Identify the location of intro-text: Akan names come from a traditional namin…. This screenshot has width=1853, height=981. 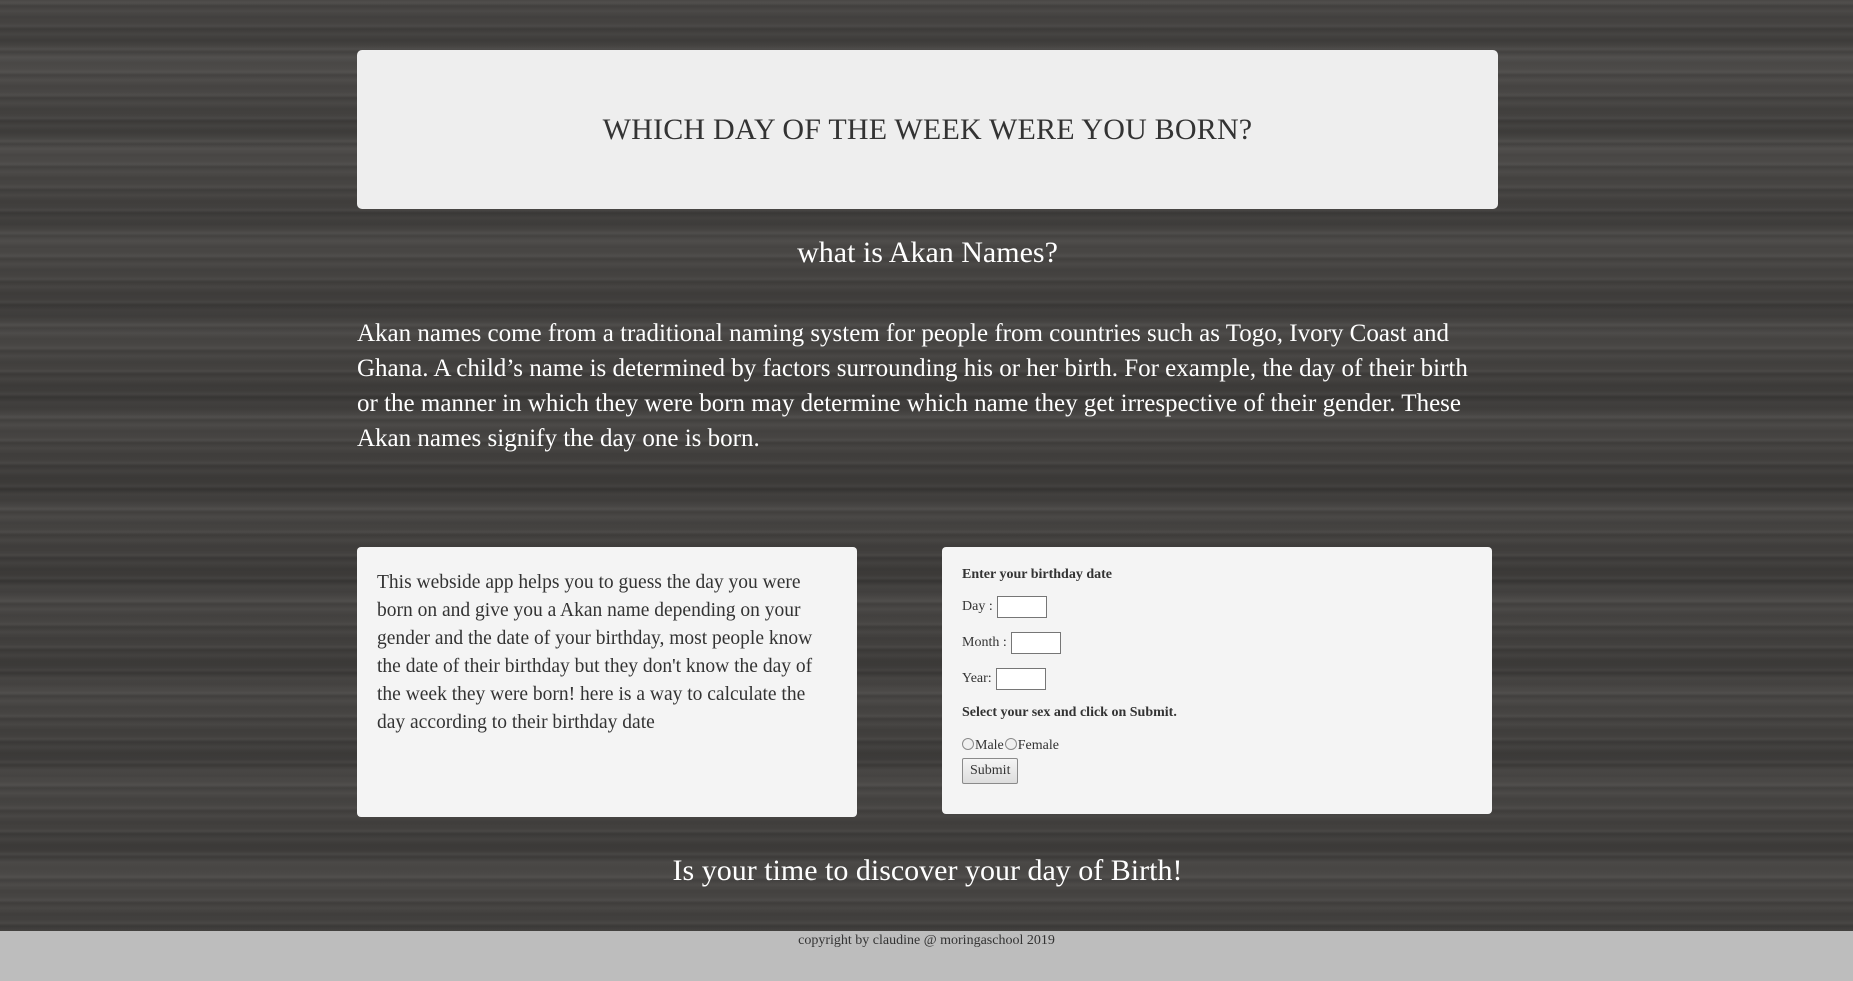
(912, 386).